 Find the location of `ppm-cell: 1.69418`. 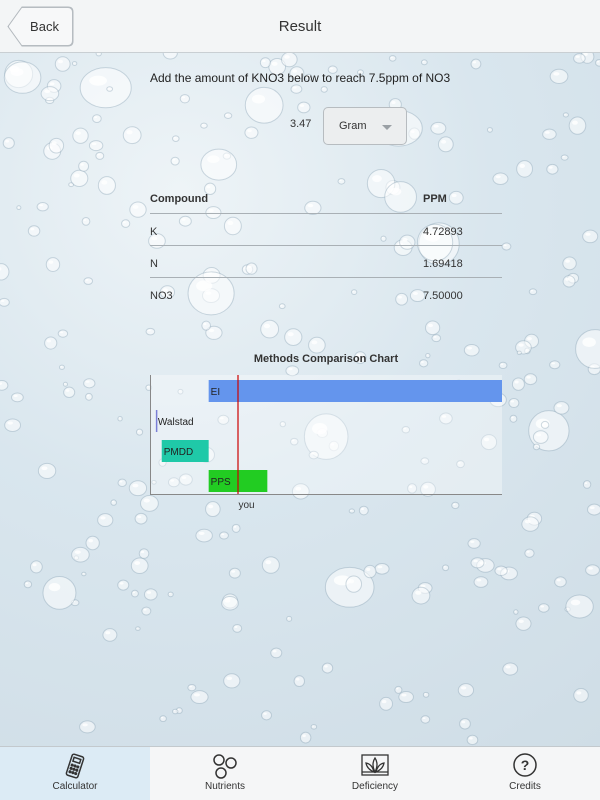

ppm-cell: 1.69418 is located at coordinates (443, 264).